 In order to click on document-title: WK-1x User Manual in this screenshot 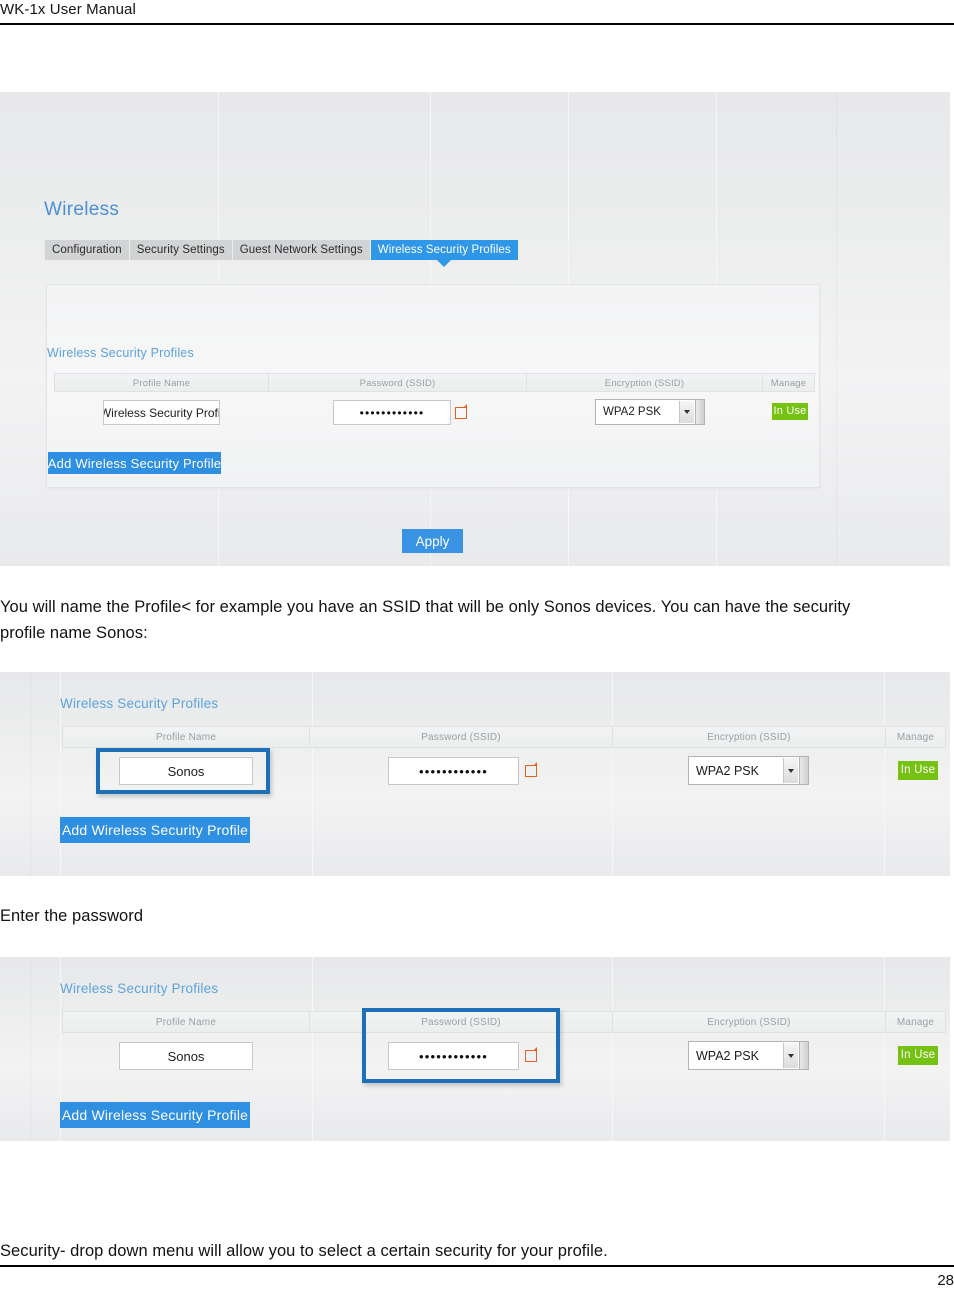, I will do `click(68, 9)`.